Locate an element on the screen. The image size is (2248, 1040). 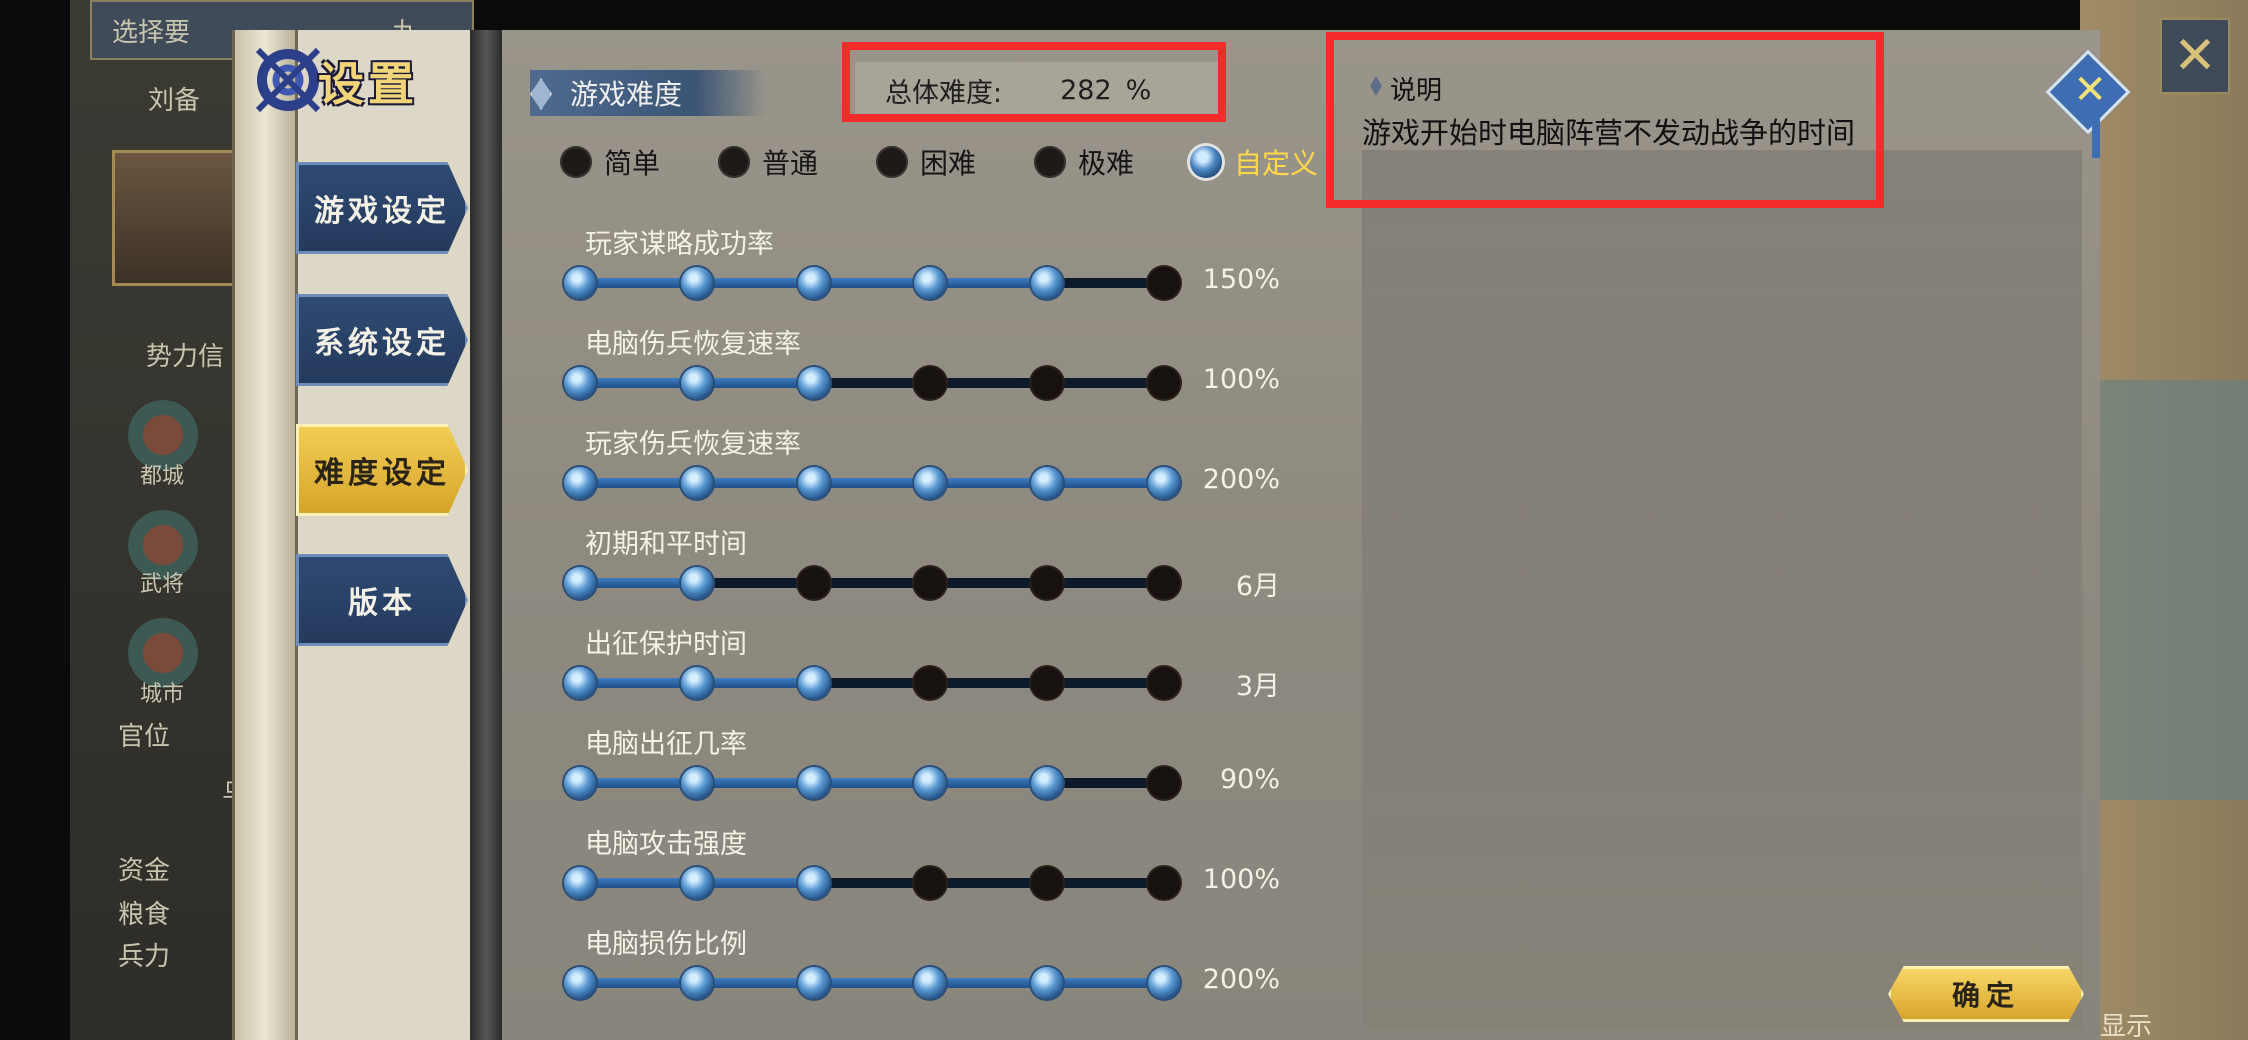
page-title: 设置 is located at coordinates (368, 84).